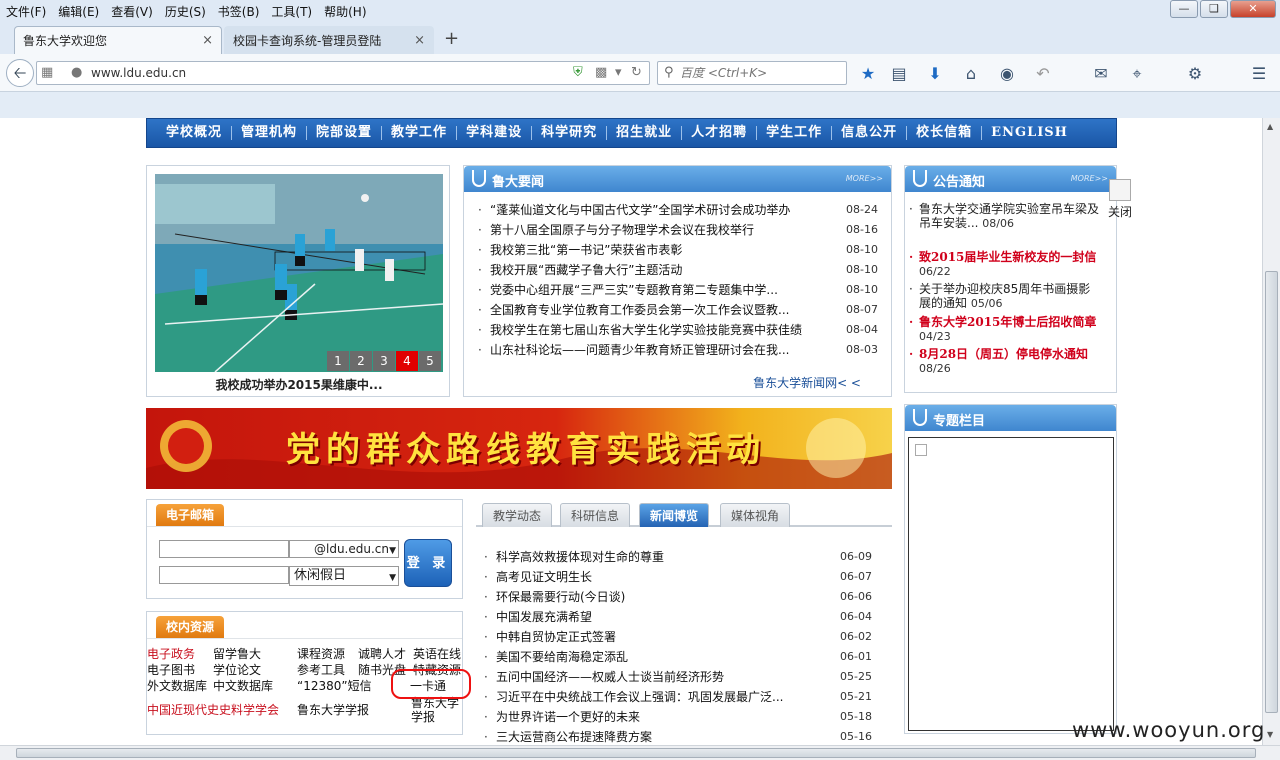 The width and height of the screenshot is (1280, 760). Describe the element at coordinates (656, 597) in the screenshot. I see `digest-title: 环保最需要行动(今日谈)` at that location.